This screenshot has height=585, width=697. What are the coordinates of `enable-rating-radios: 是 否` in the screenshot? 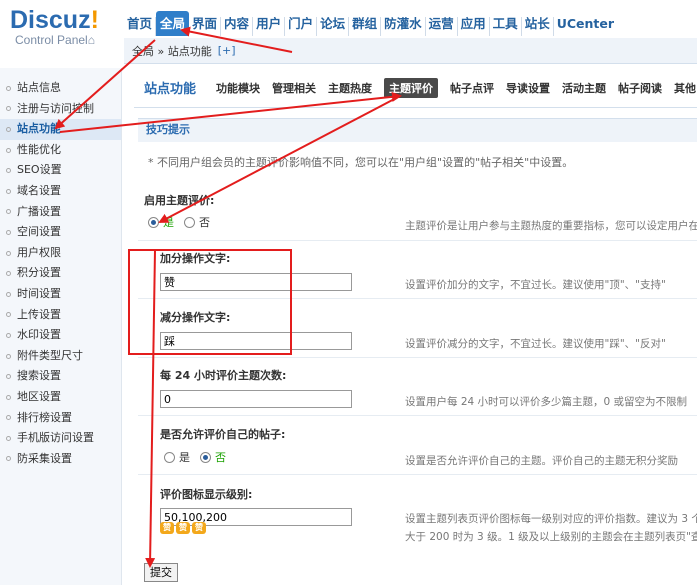 It's located at (184, 222).